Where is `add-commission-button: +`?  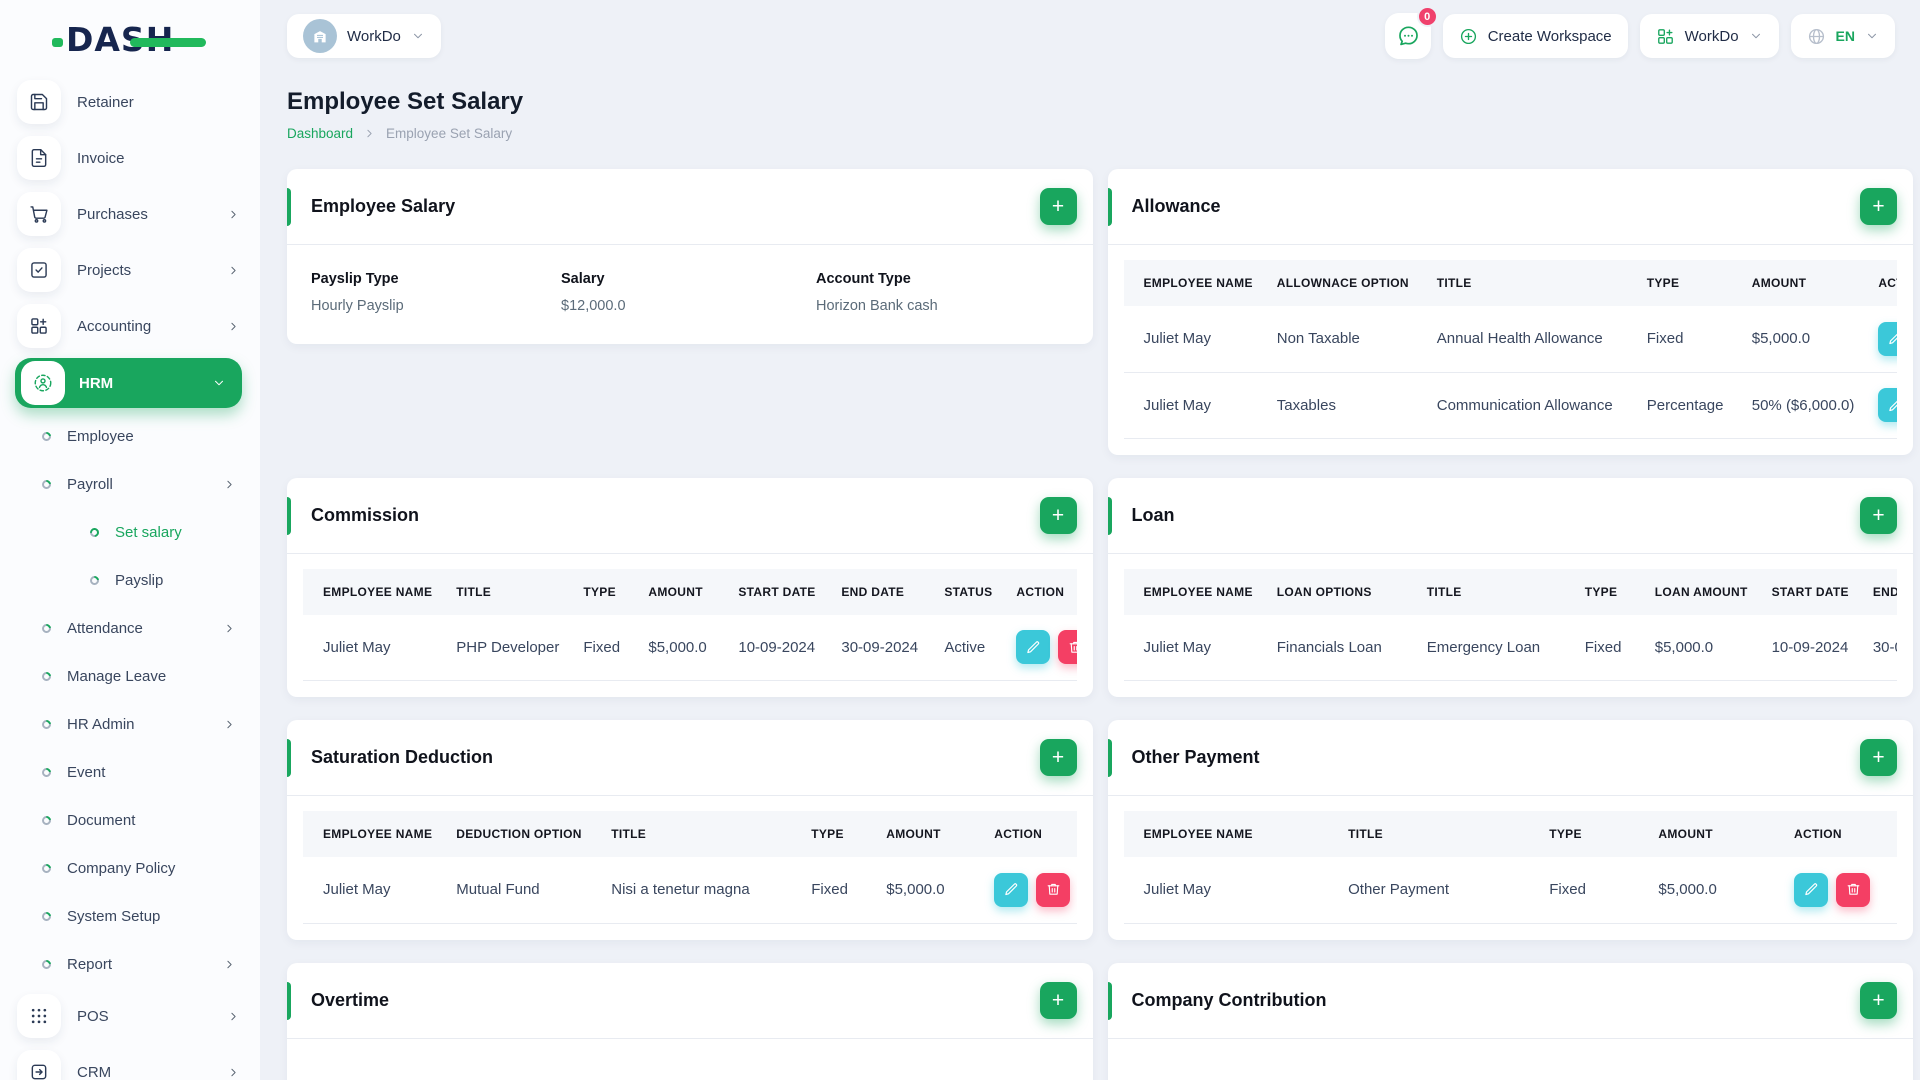 add-commission-button: + is located at coordinates (1058, 515).